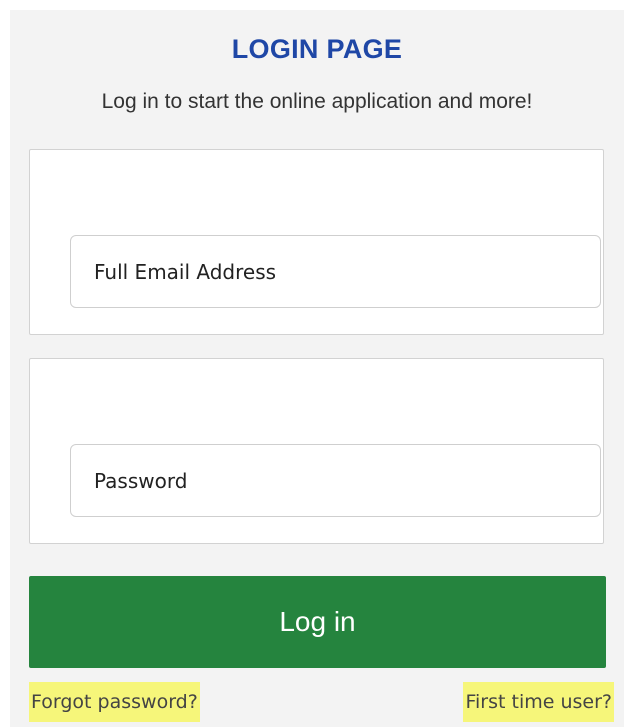  What do you see at coordinates (317, 49) in the screenshot?
I see `page-title: LOGIN PAGE` at bounding box center [317, 49].